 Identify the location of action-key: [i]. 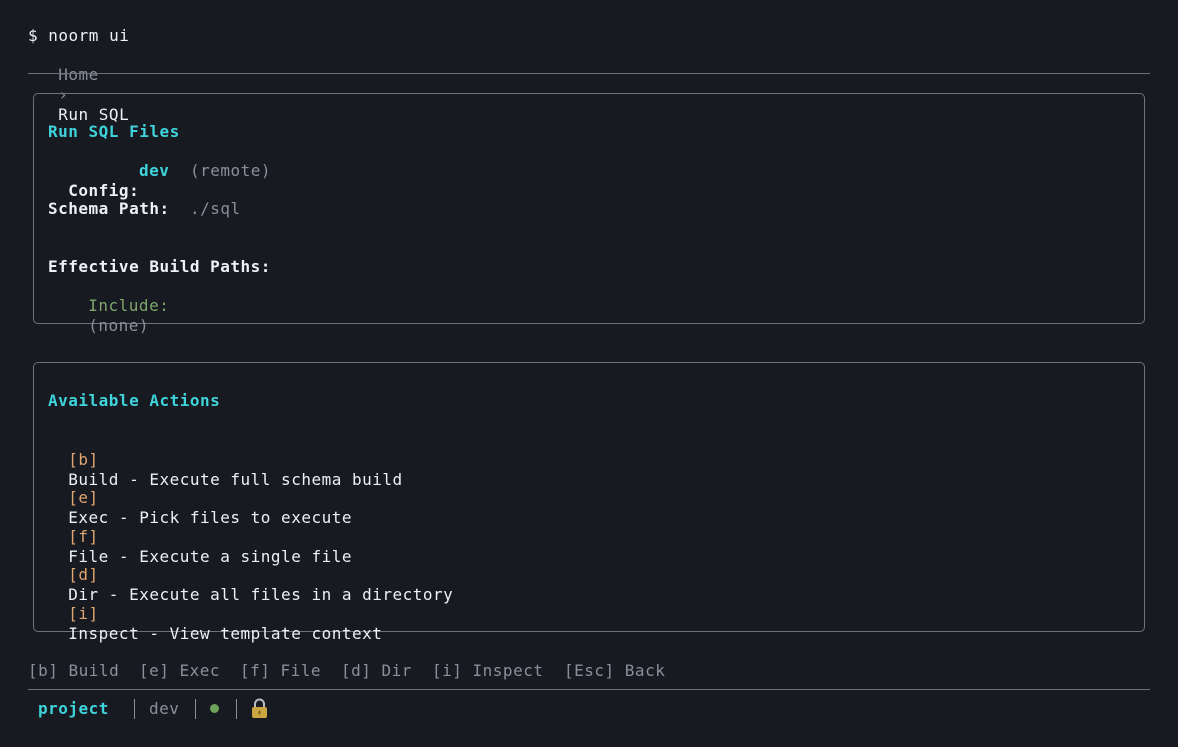
(83, 613).